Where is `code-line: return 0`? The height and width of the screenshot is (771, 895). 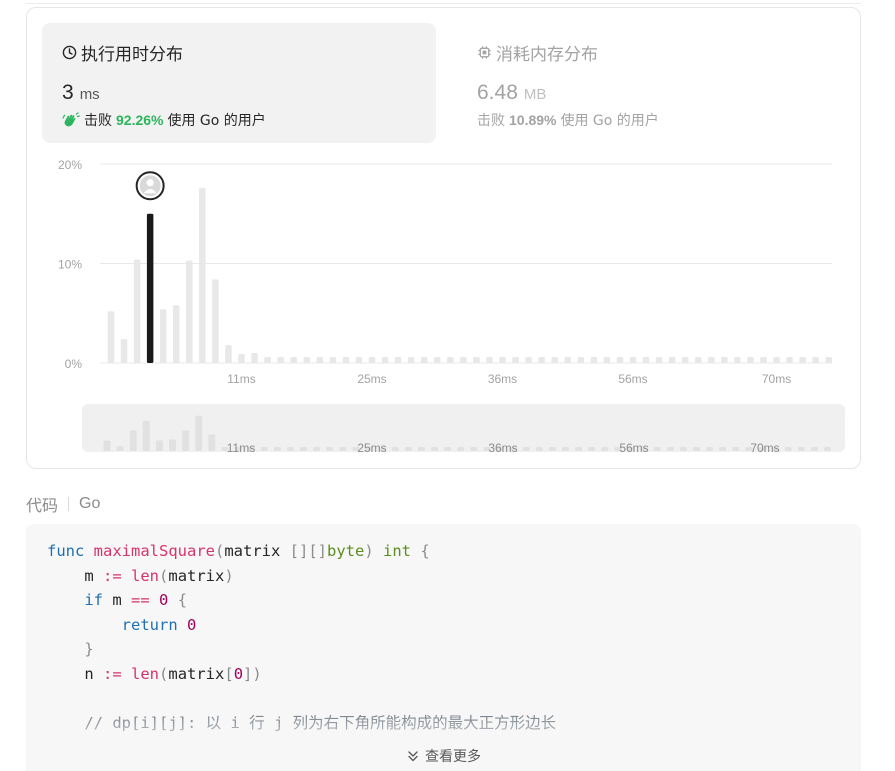 code-line: return 0 is located at coordinates (159, 624).